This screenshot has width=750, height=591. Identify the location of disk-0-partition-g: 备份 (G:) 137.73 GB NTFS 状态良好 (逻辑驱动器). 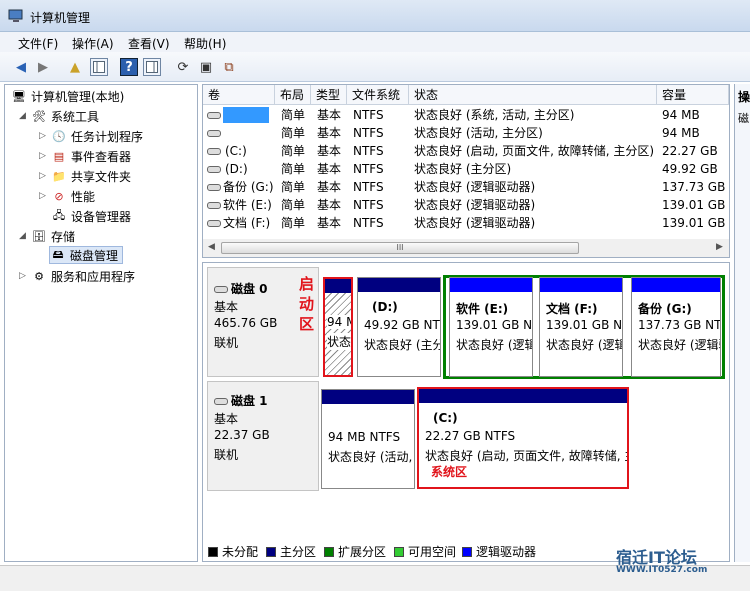
(676, 327).